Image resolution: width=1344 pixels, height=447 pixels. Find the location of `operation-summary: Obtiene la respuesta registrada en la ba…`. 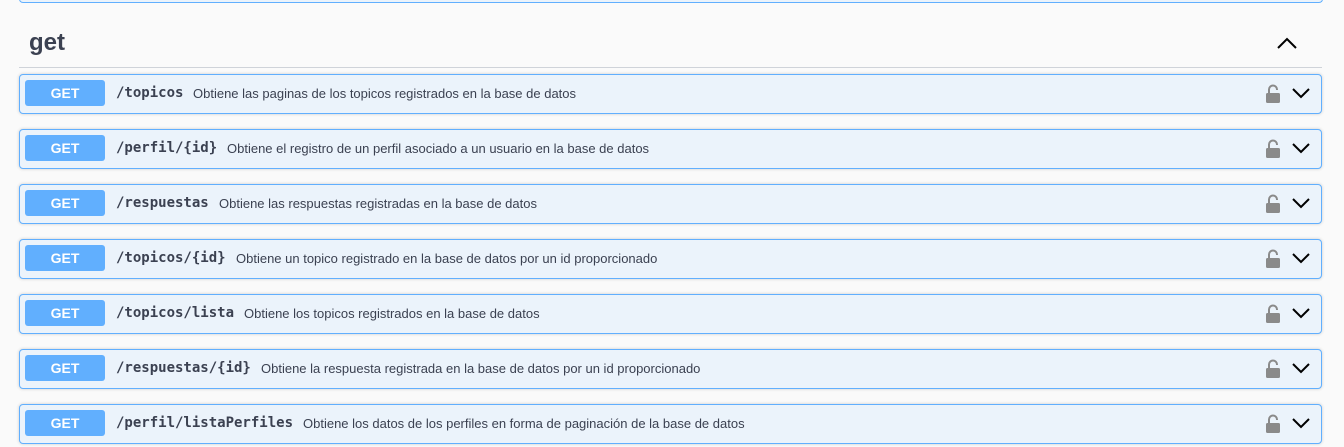

operation-summary: Obtiene la respuesta registrada en la ba… is located at coordinates (481, 368).